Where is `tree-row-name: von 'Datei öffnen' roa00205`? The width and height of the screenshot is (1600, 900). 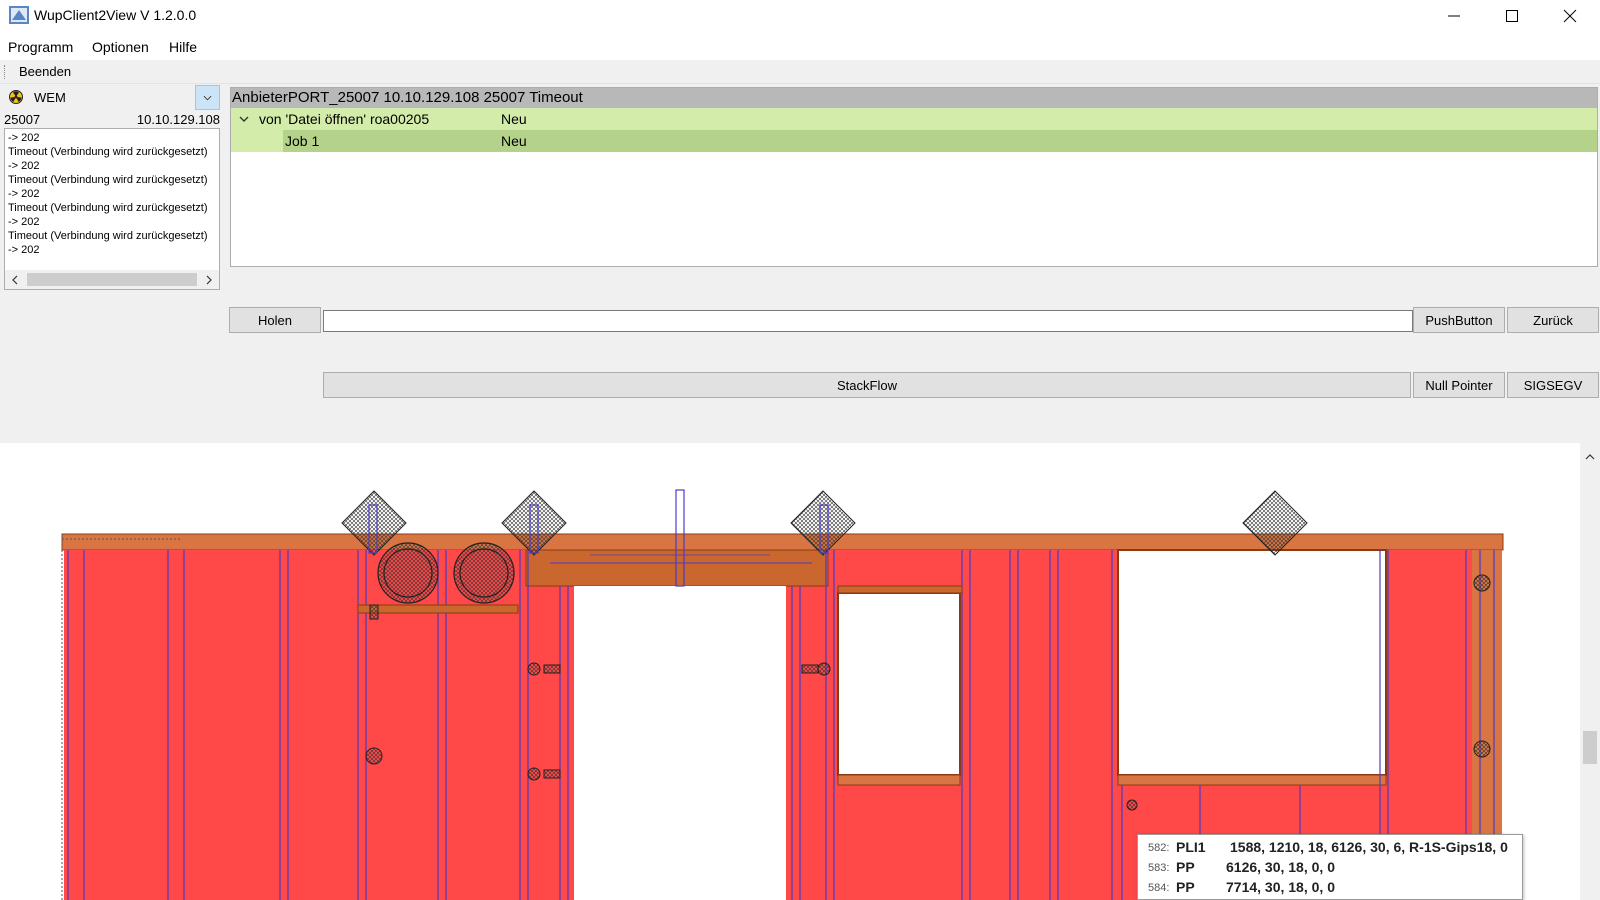
tree-row-name: von 'Datei öffnen' roa00205 is located at coordinates (344, 119).